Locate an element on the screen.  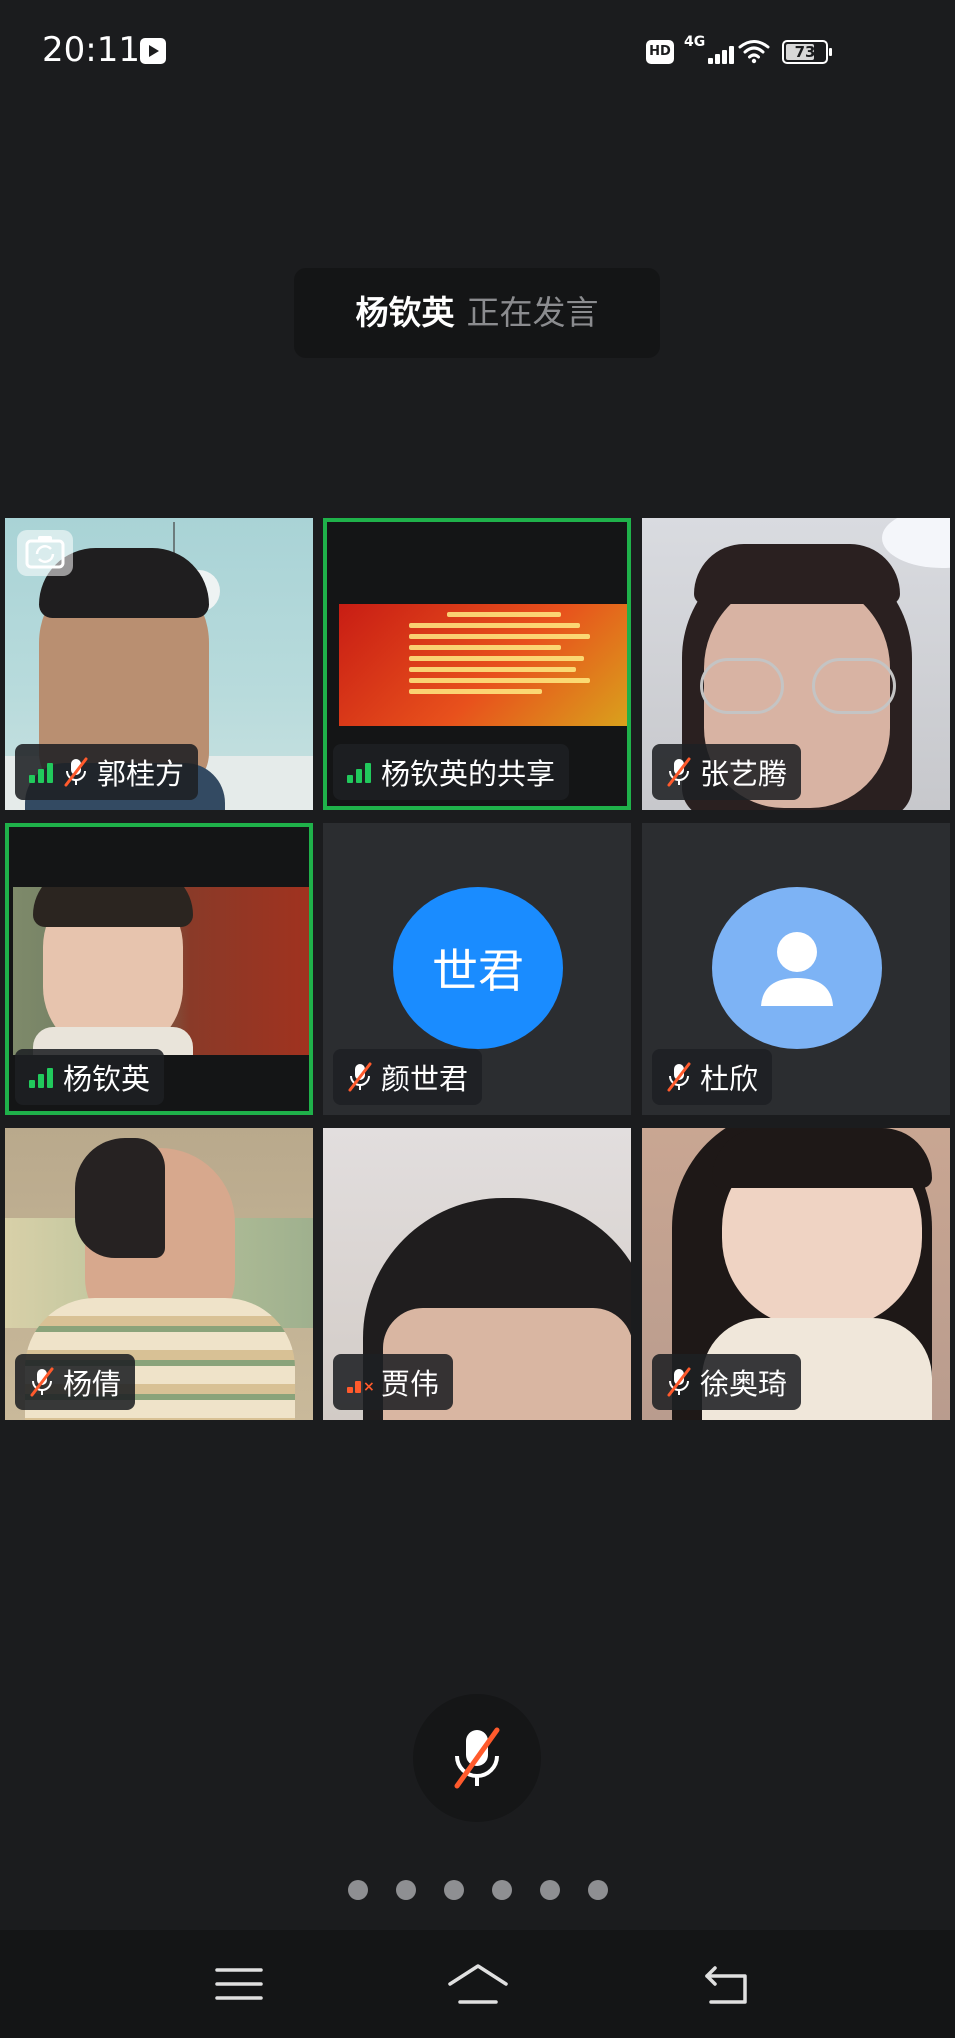
participant-label: 颜世君 is located at coordinates (408, 1077).